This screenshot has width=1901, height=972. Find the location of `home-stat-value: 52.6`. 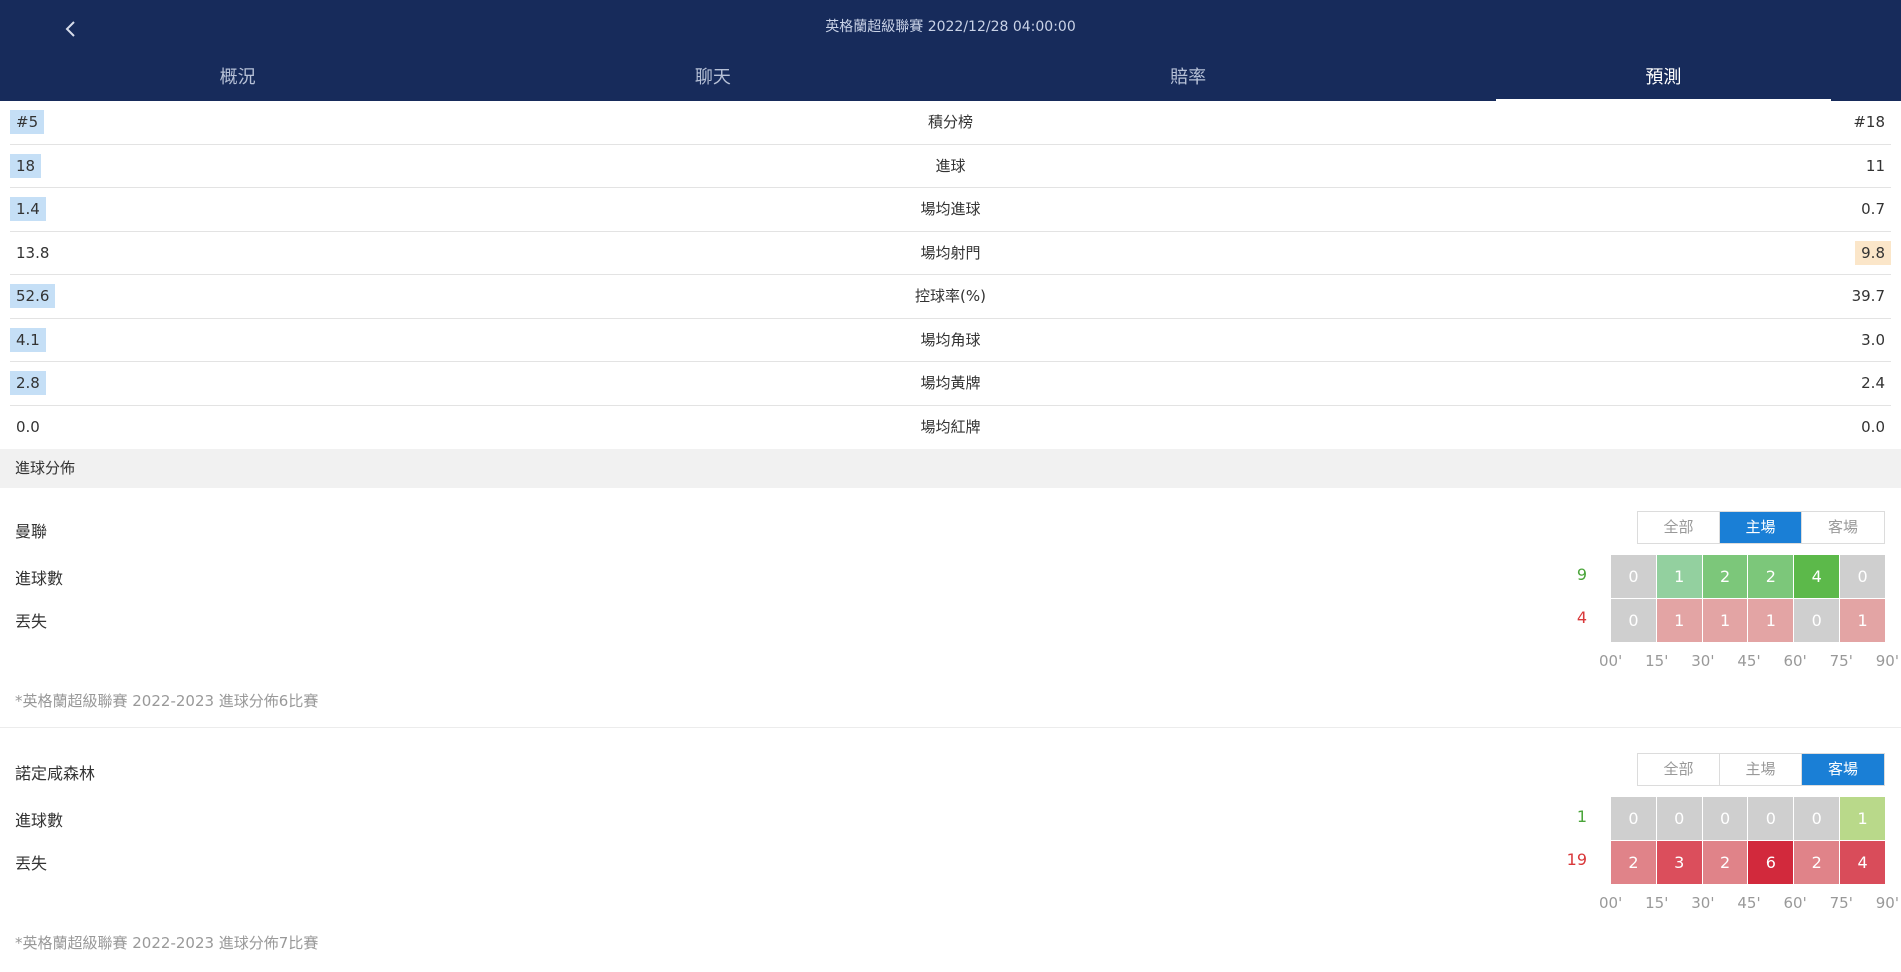

home-stat-value: 52.6 is located at coordinates (70, 297).